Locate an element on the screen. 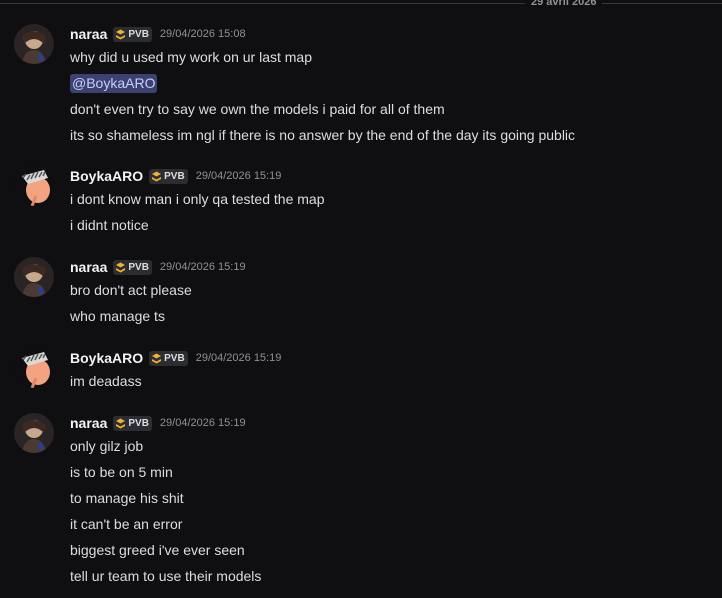 This screenshot has height=598, width=722. message-line: only gilz job is located at coordinates (107, 446).